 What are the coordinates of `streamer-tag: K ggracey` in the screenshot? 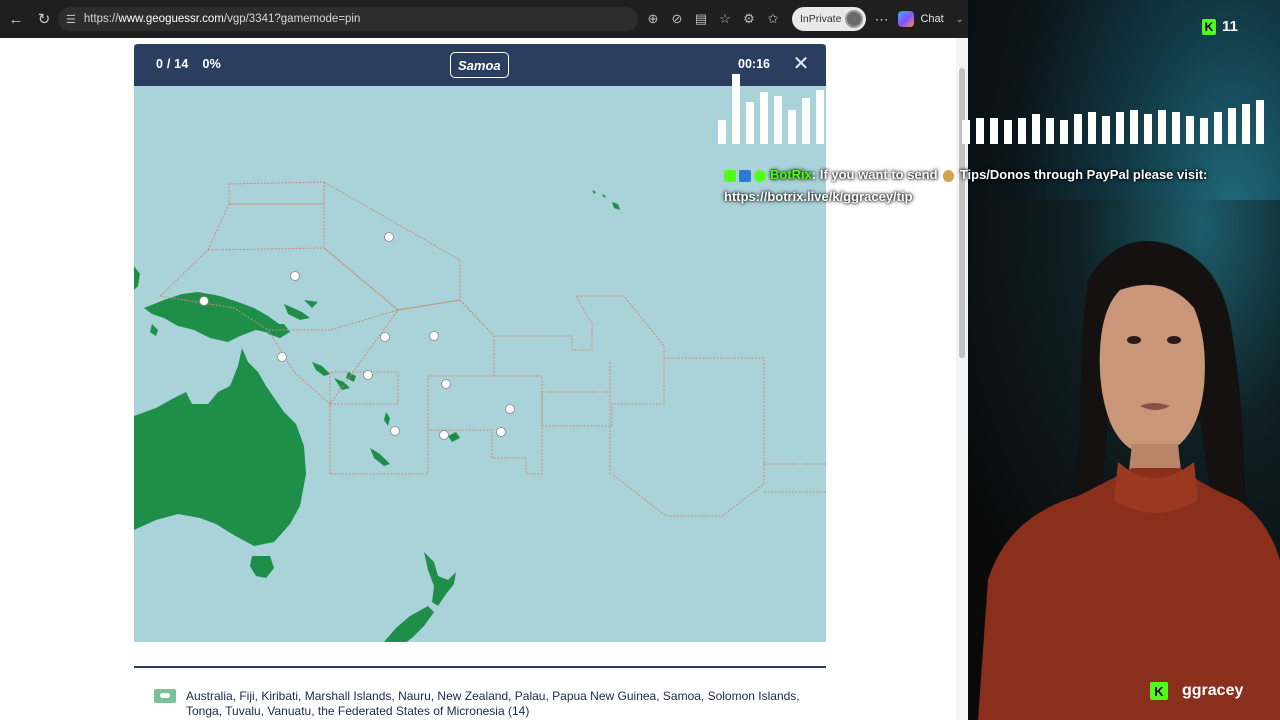 It's located at (1196, 691).